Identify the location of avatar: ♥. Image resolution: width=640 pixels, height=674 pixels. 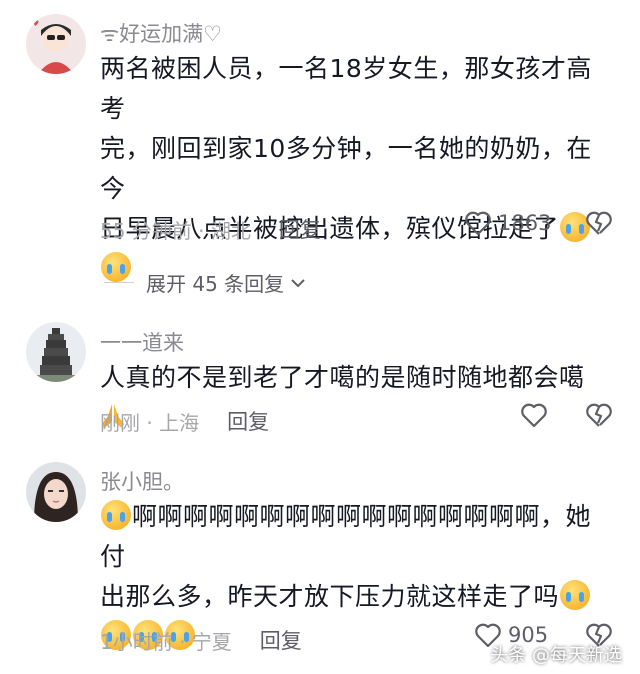
(56, 44).